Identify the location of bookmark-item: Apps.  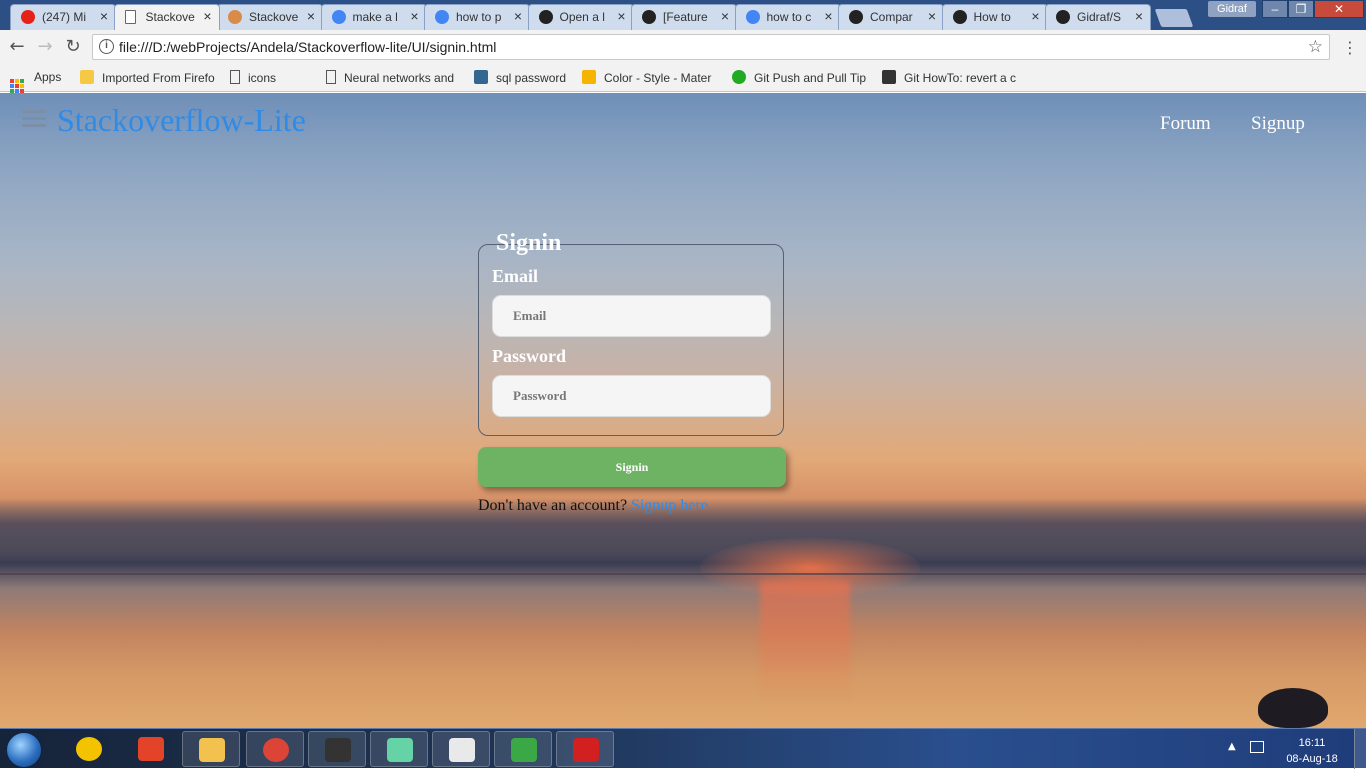
(40, 81).